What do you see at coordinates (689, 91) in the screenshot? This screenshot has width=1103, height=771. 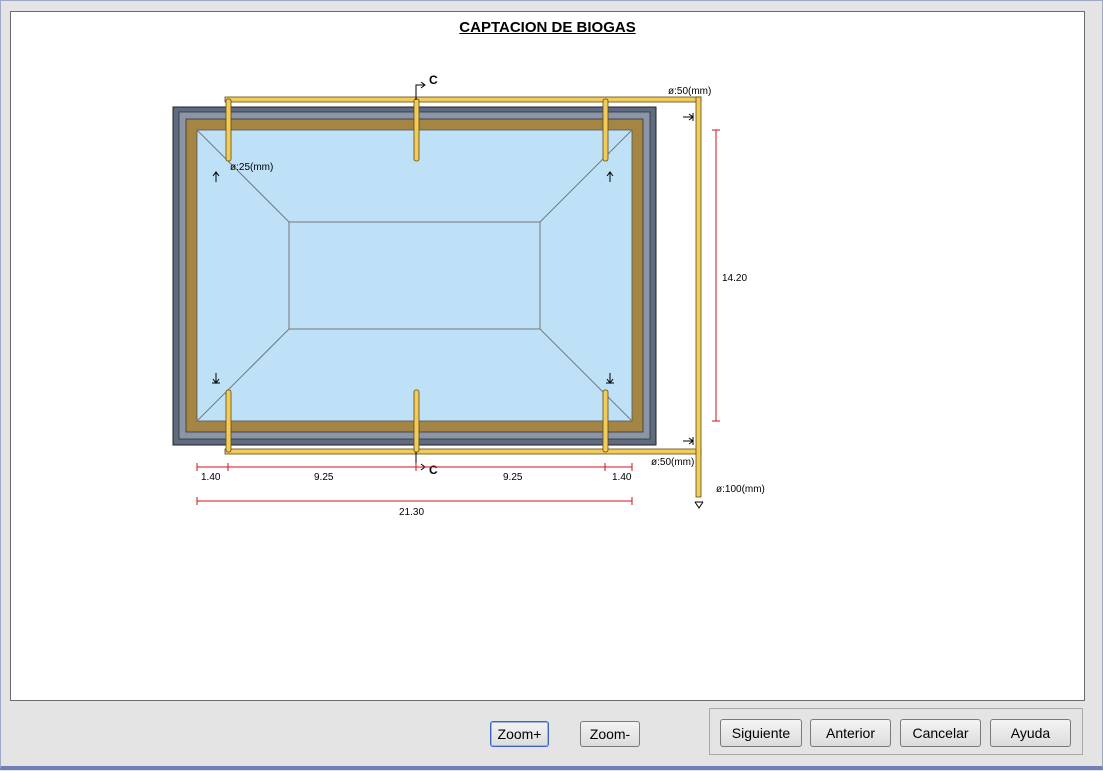 I see `pipe-label-main-top: ø:50(mm)` at bounding box center [689, 91].